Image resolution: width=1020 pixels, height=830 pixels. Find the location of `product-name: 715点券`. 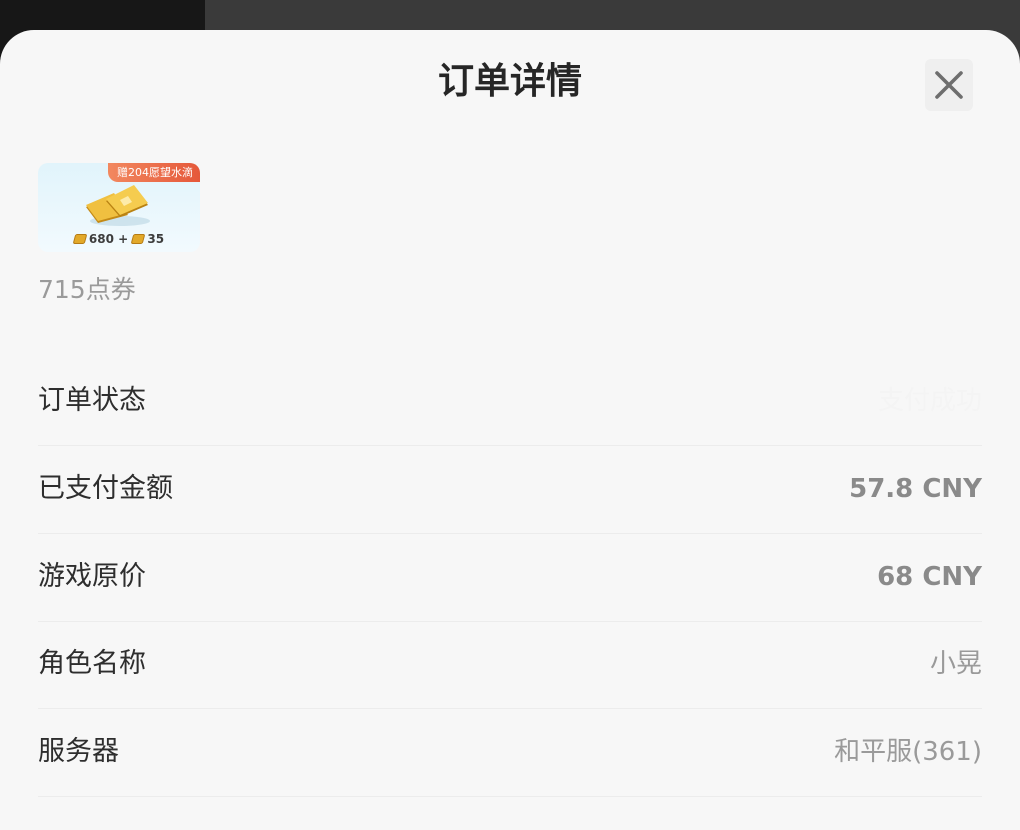

product-name: 715点券 is located at coordinates (87, 289).